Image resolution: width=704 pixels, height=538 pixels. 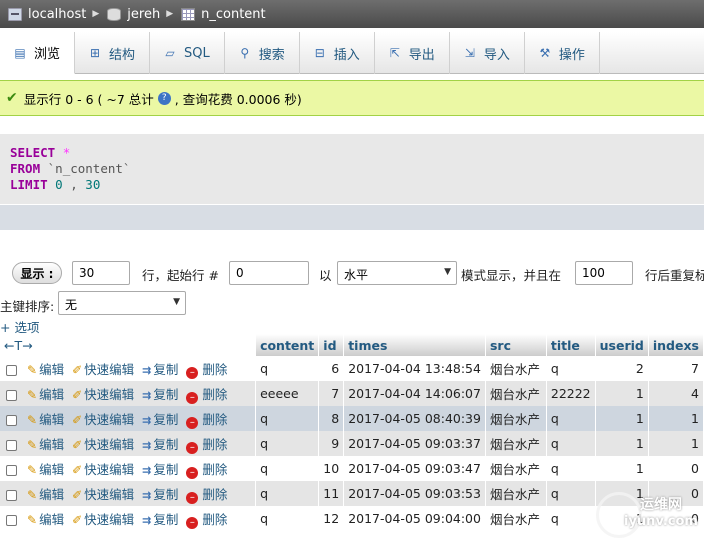 I want to click on tab-export: ⇱ 导出, so click(x=412, y=53).